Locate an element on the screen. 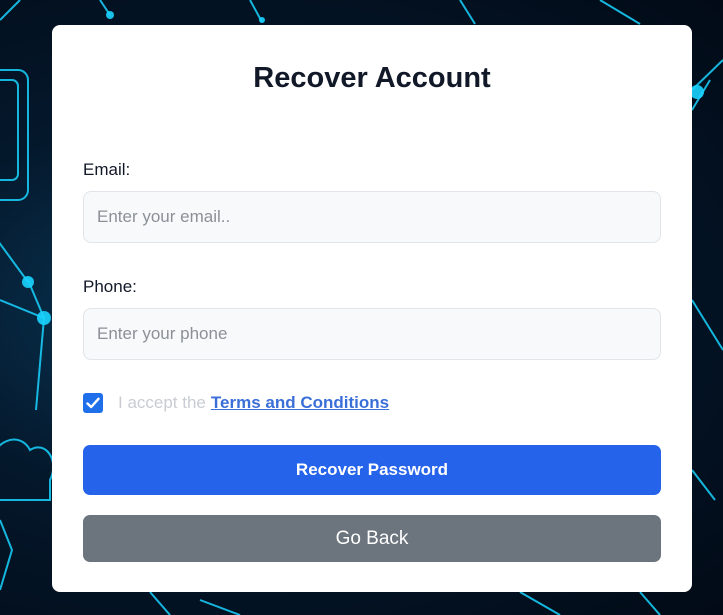 This screenshot has height=615, width=723. recover-password-button: Recover Password is located at coordinates (372, 470).